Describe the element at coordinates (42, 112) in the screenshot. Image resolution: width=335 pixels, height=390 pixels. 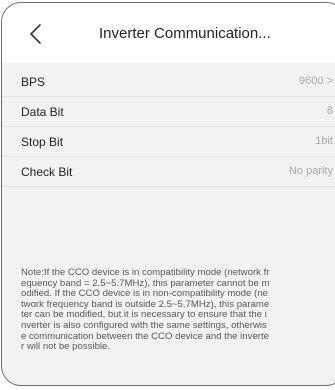
I see `setting-label-data-bit: Data Bit` at that location.